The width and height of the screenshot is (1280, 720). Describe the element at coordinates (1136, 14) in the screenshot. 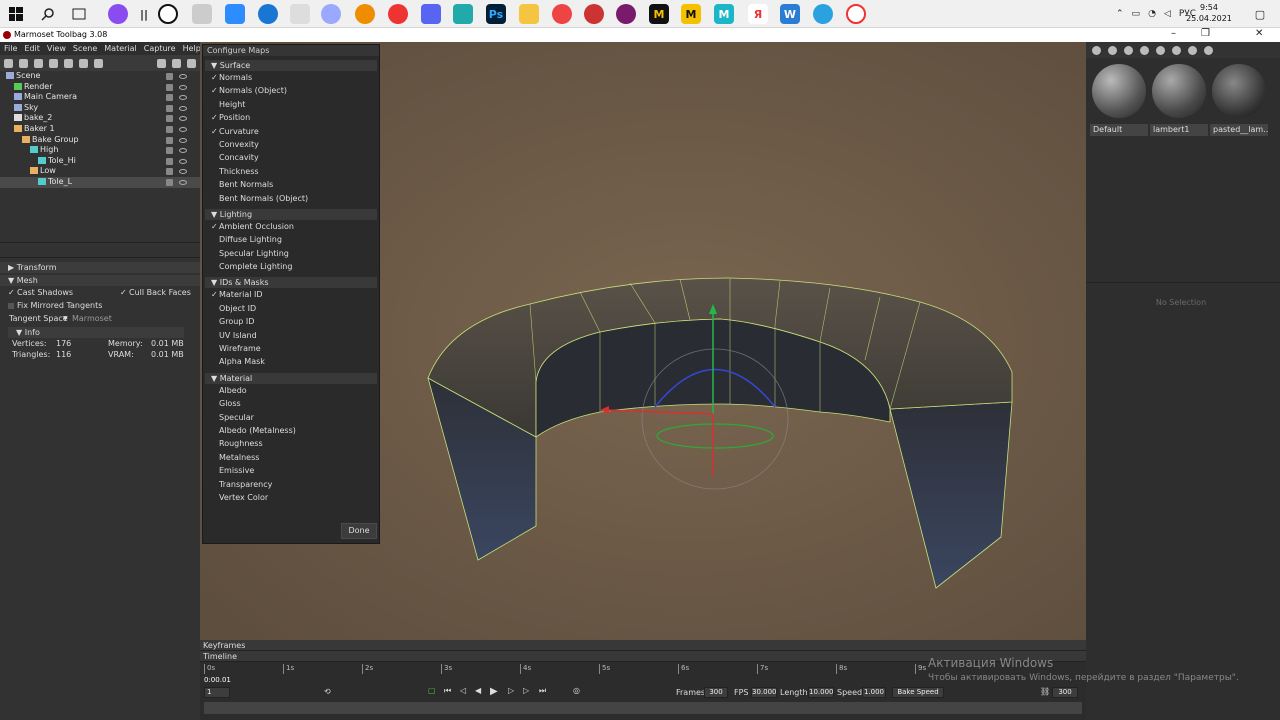

I see `battery-icon: ▭` at that location.